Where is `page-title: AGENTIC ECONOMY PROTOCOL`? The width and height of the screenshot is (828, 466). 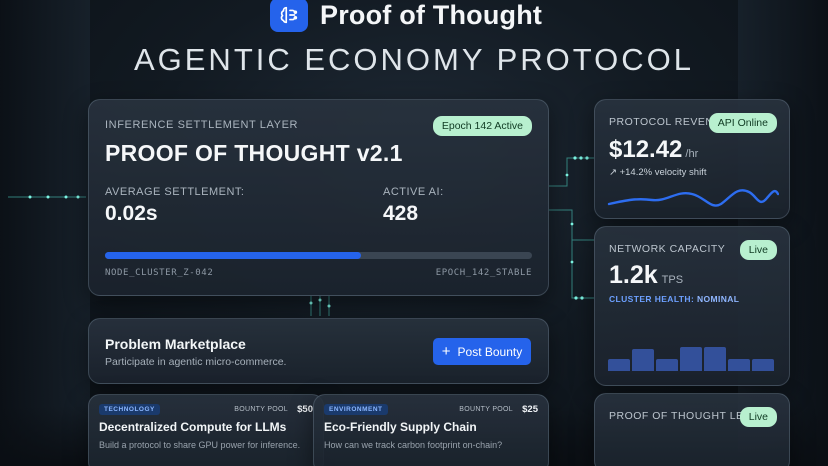
page-title: AGENTIC ECONOMY PROTOCOL is located at coordinates (414, 59).